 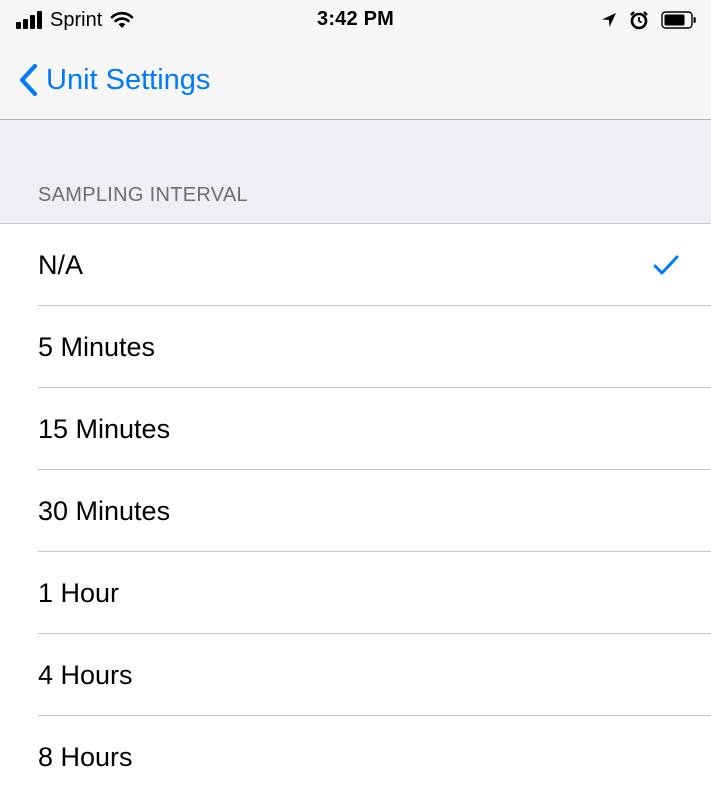 I want to click on chevron-left-icon, so click(x=28, y=80).